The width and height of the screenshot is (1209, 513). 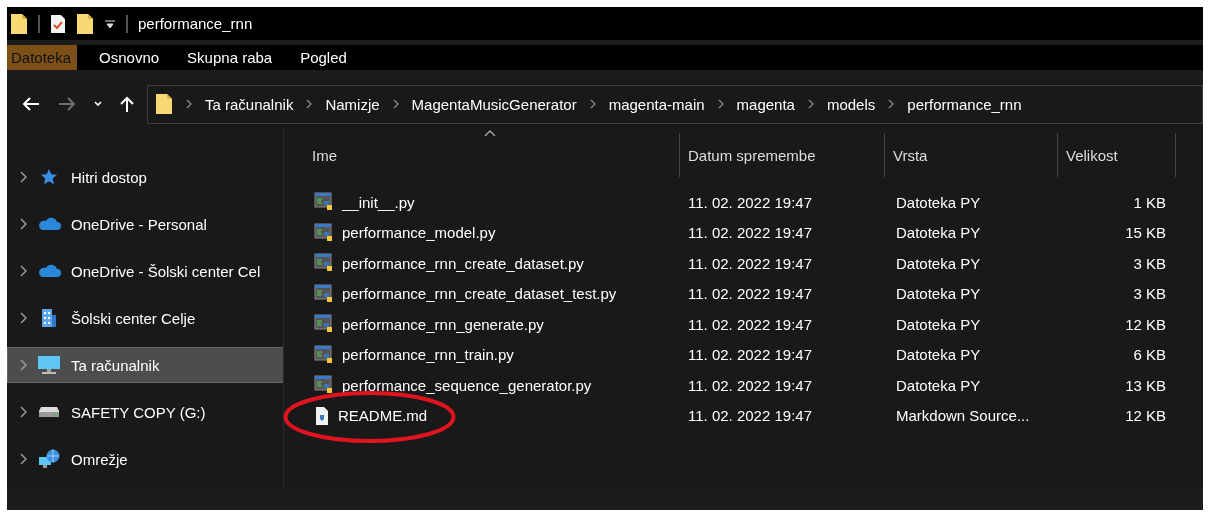 What do you see at coordinates (49, 412) in the screenshot?
I see `drive-icon` at bounding box center [49, 412].